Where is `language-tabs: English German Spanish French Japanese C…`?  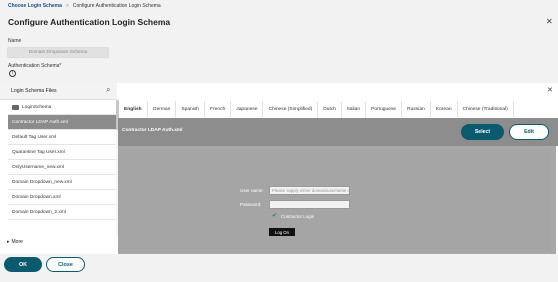
language-tabs: English German Spanish French Japanese C… is located at coordinates (316, 109).